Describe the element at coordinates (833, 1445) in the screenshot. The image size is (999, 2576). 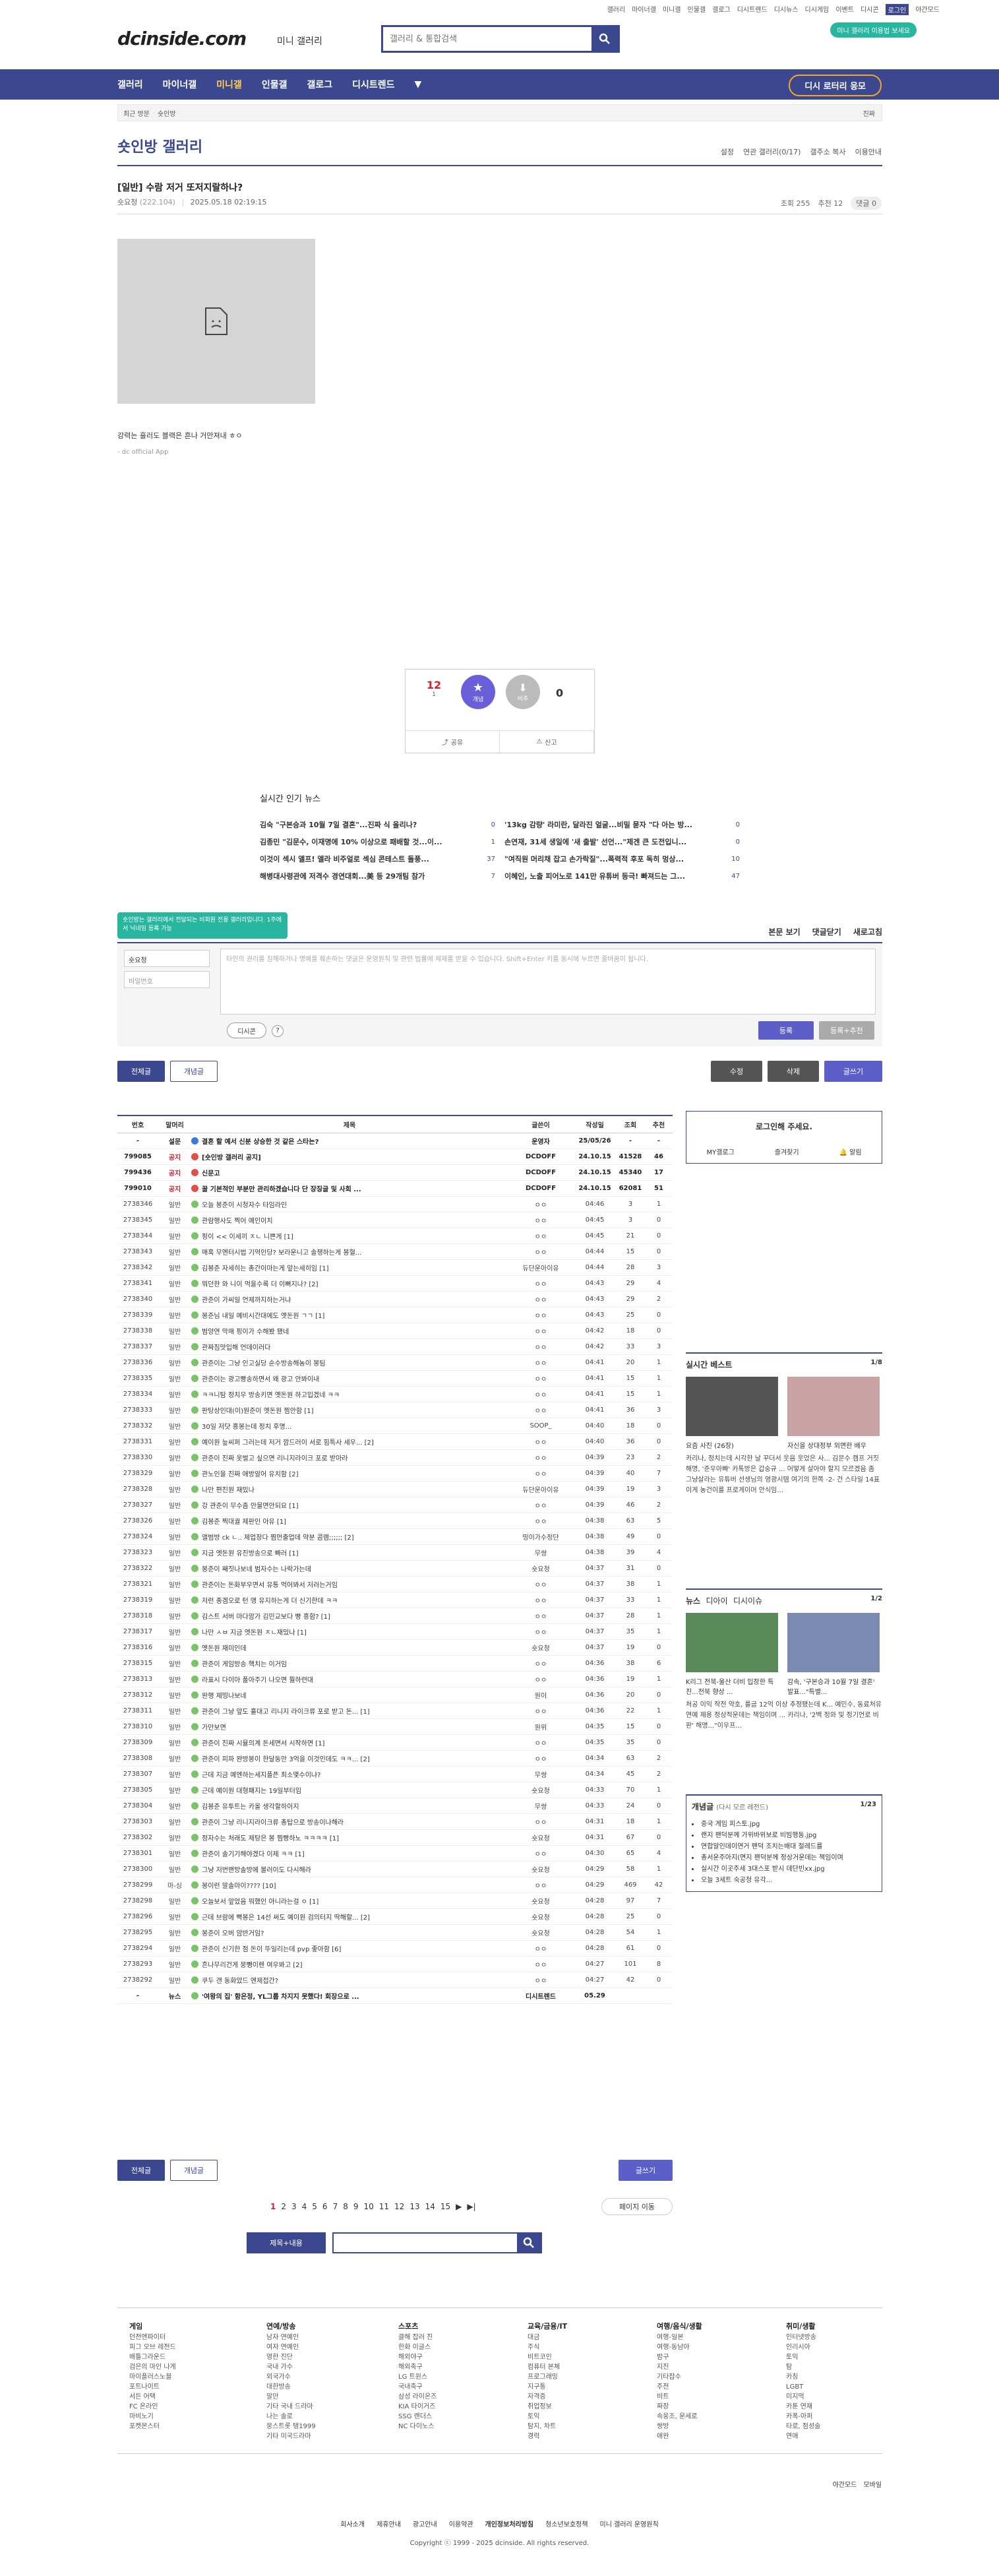
I see `best-caption: 자신을 상대정부 외면한 배우` at that location.